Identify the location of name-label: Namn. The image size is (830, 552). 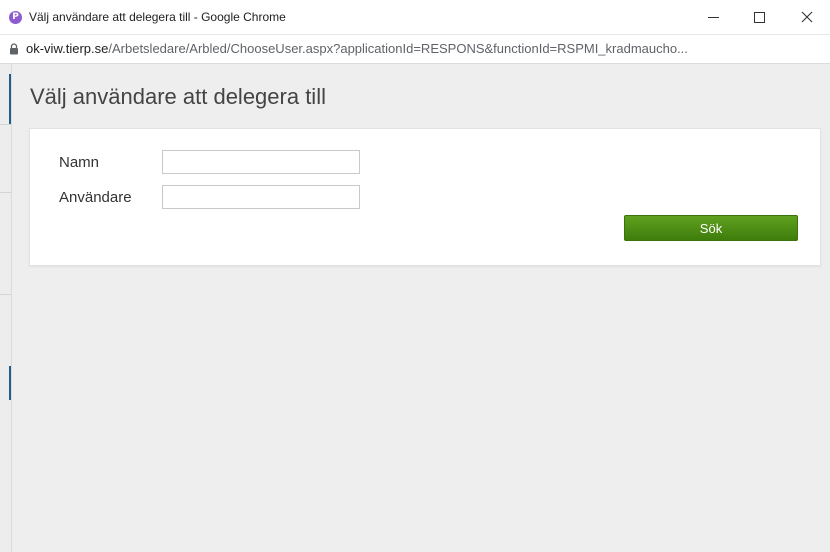
(79, 162).